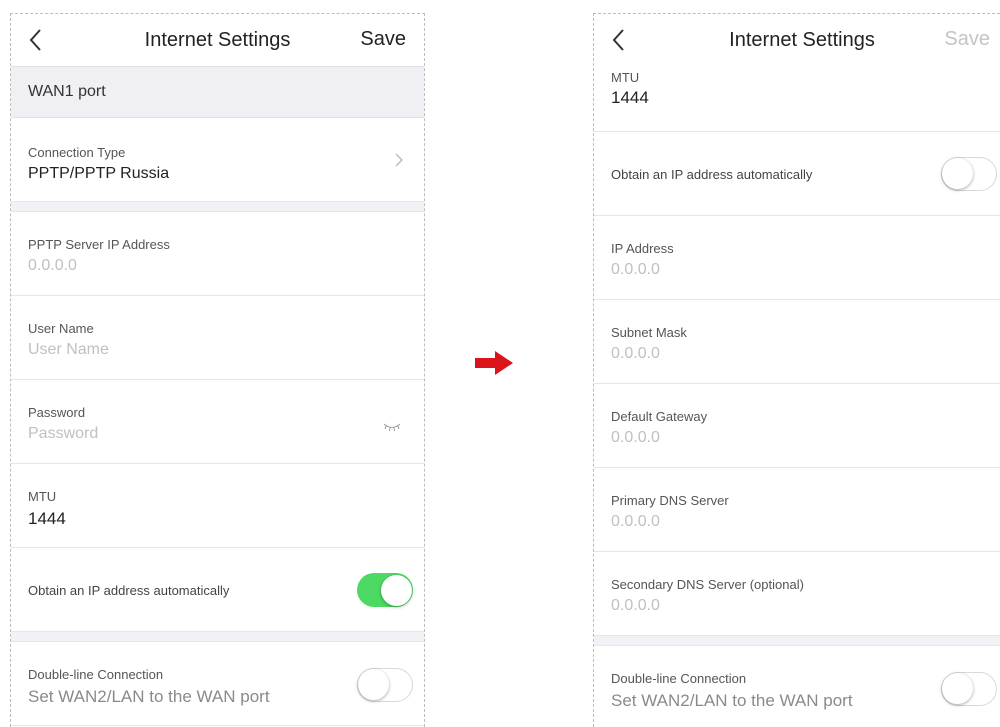 The width and height of the screenshot is (1000, 727). Describe the element at coordinates (494, 363) in the screenshot. I see `right-arrow-icon` at that location.